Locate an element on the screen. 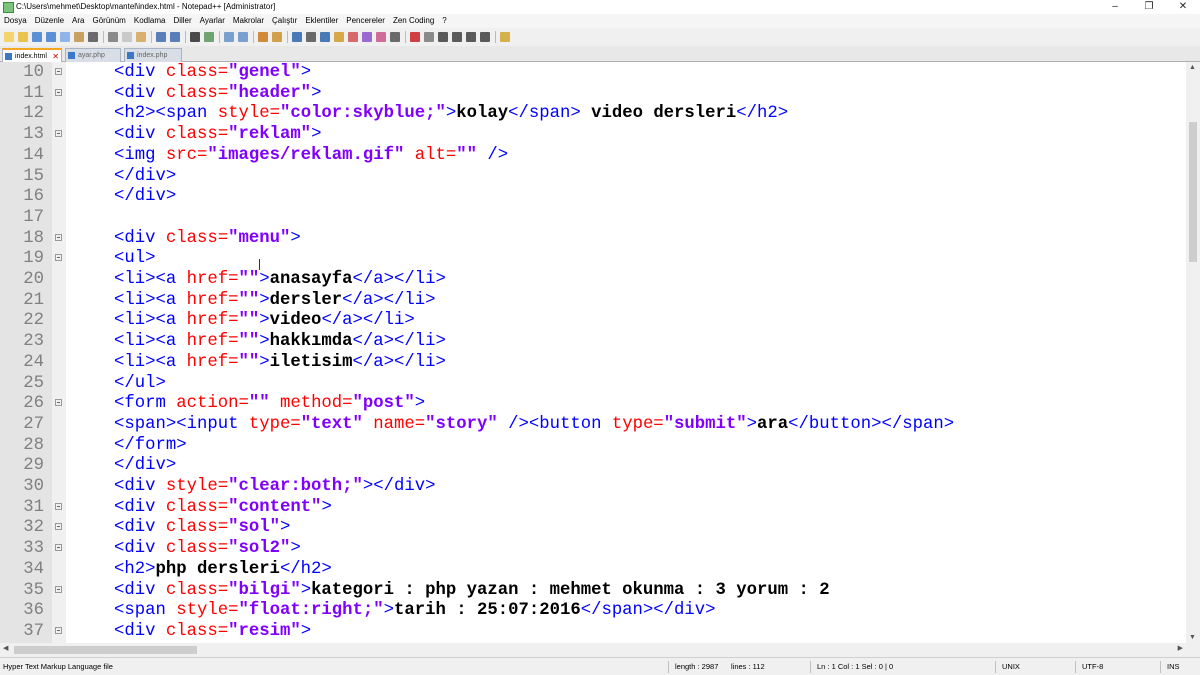 The height and width of the screenshot is (675, 1200). scroll-down-icon: ▼ is located at coordinates (1192, 637).